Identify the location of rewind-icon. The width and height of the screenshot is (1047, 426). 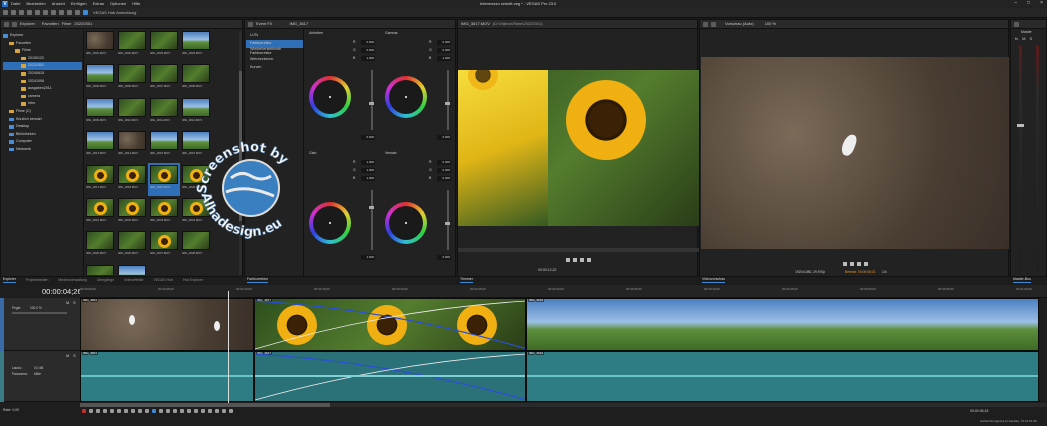
(140, 411).